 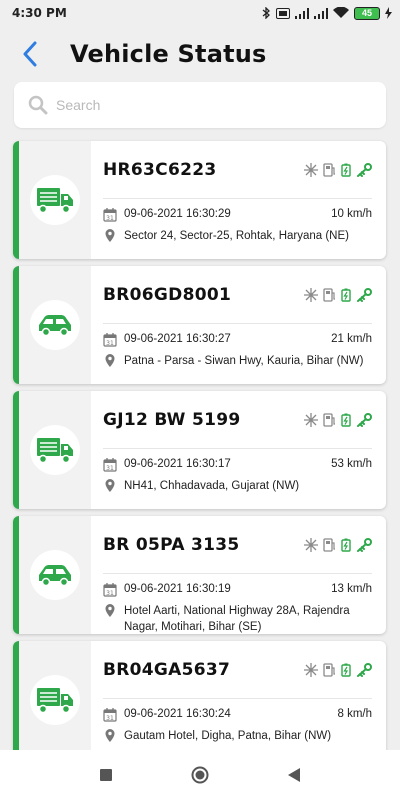 What do you see at coordinates (351, 464) in the screenshot?
I see `vehicle-speed: 53 km/h` at bounding box center [351, 464].